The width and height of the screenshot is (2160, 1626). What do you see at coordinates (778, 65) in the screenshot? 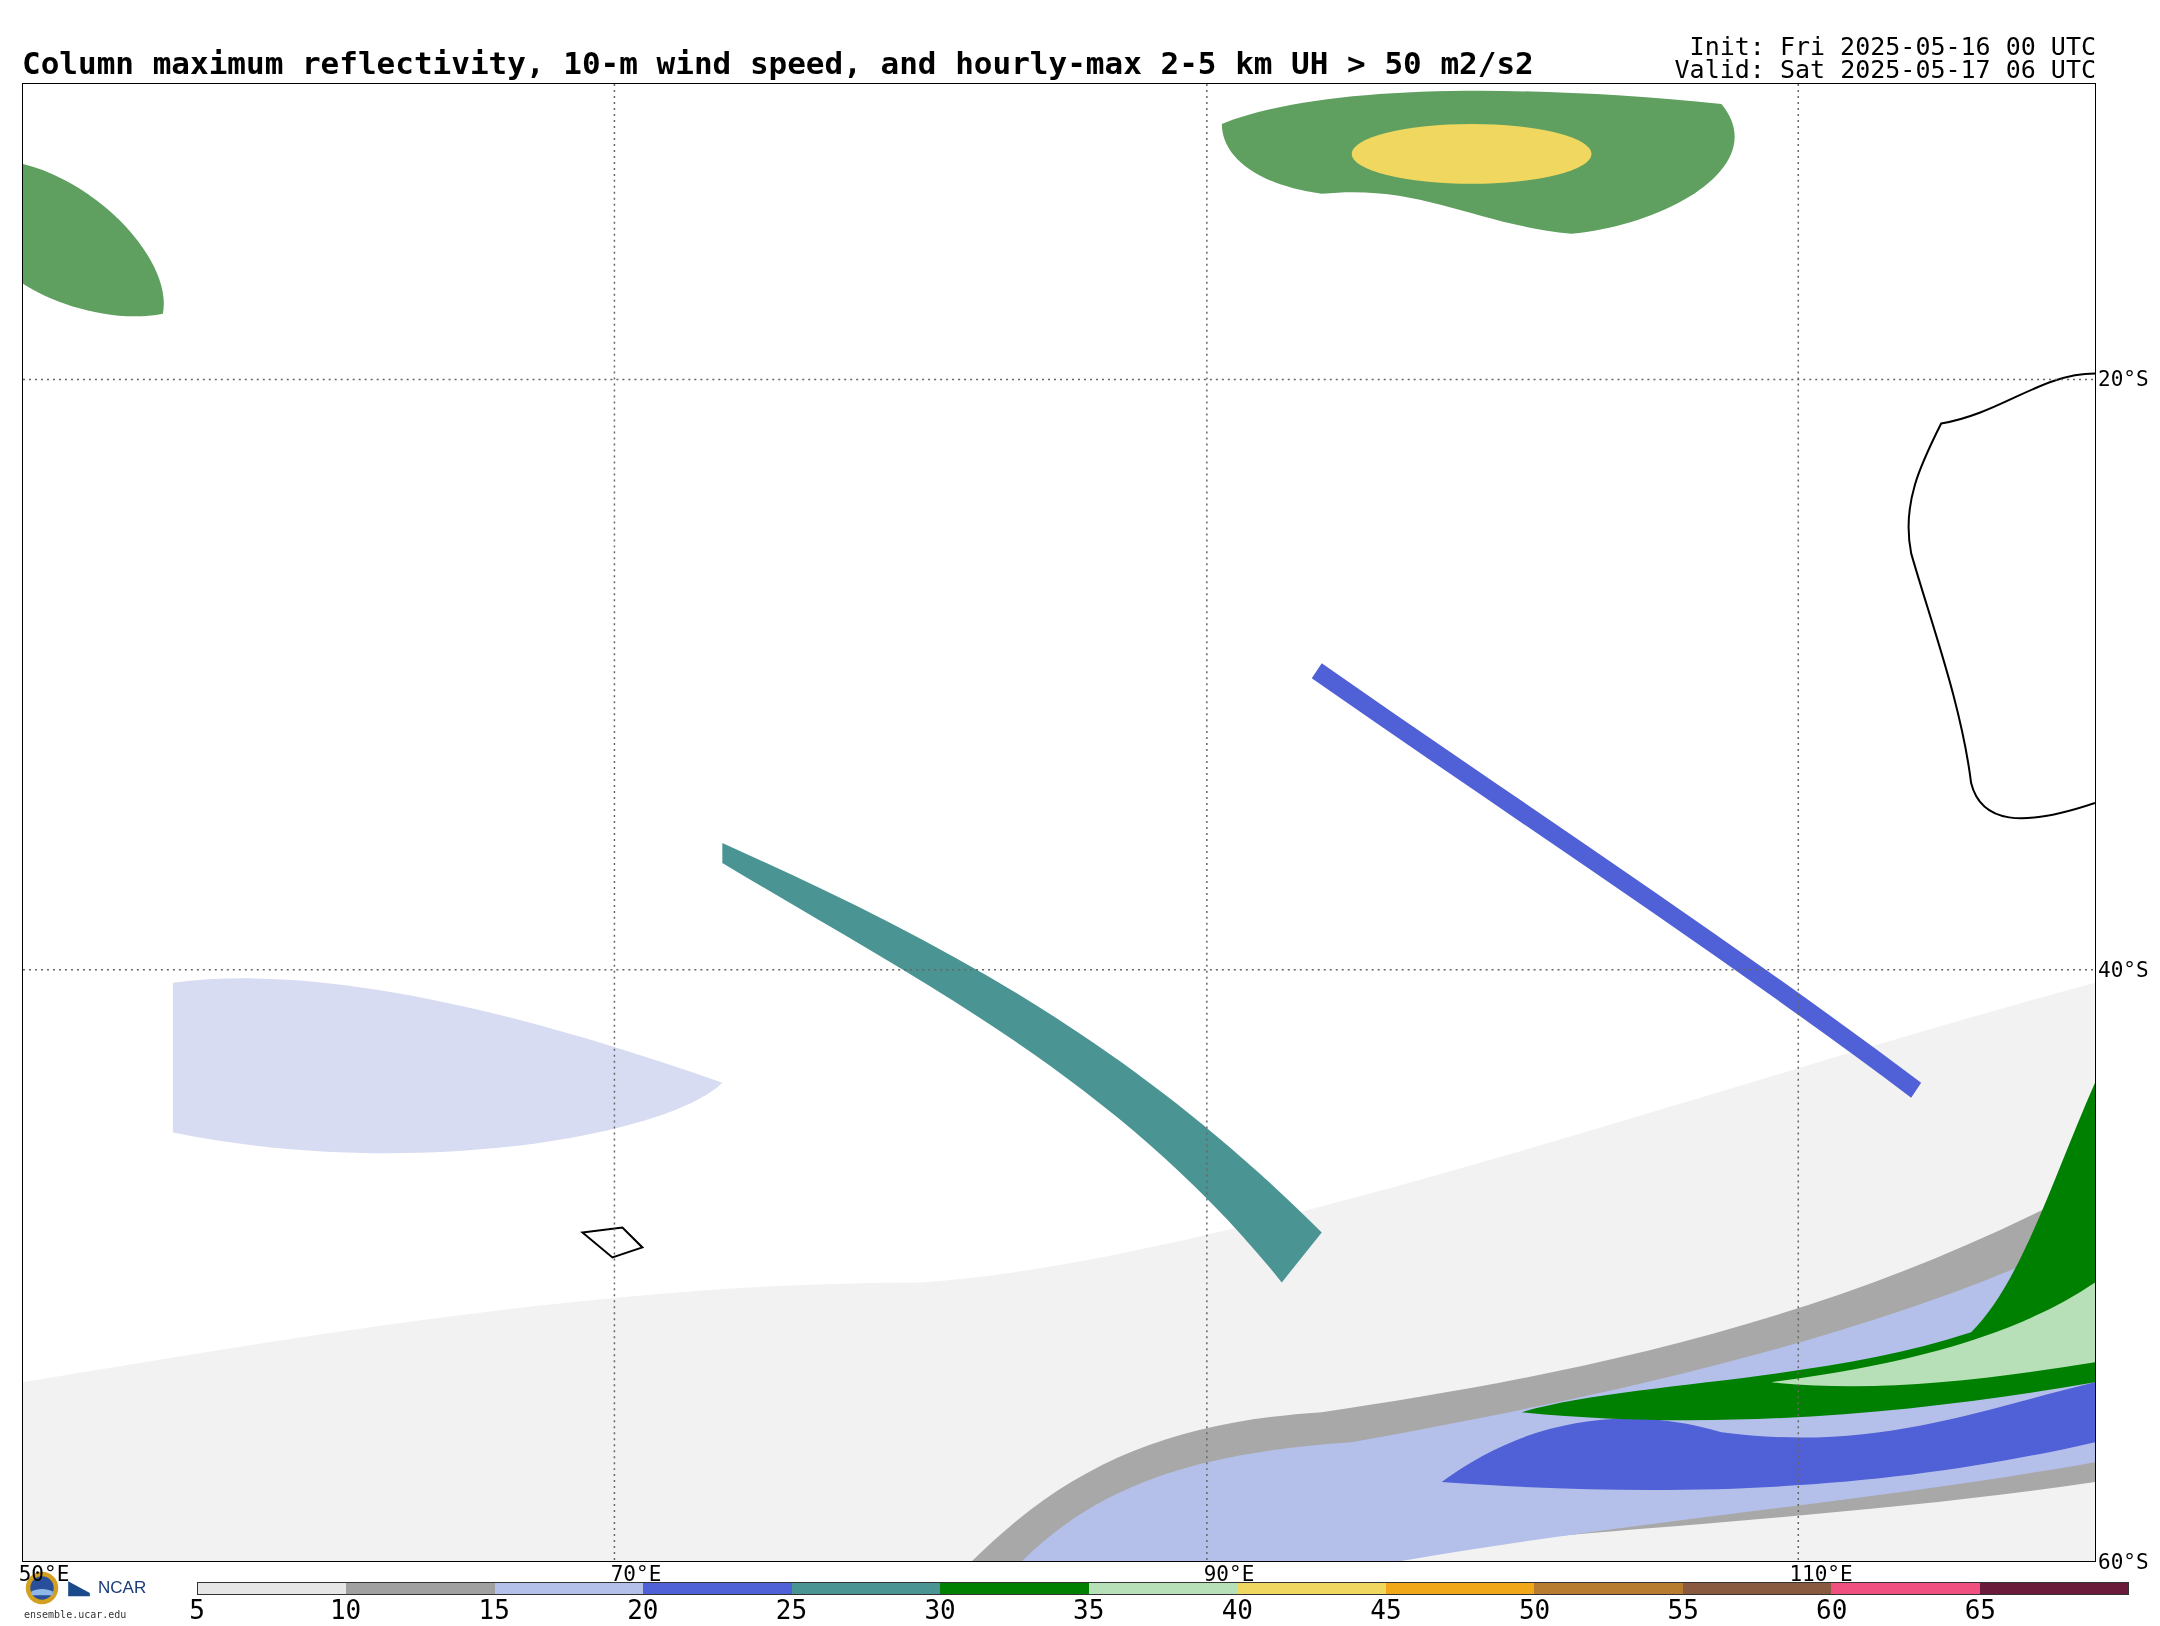
I see `chart-title: Column maximum reflectivity, 10-m wind speed, and hourly-max 2-5 km UH > 50 m2/s2` at bounding box center [778, 65].